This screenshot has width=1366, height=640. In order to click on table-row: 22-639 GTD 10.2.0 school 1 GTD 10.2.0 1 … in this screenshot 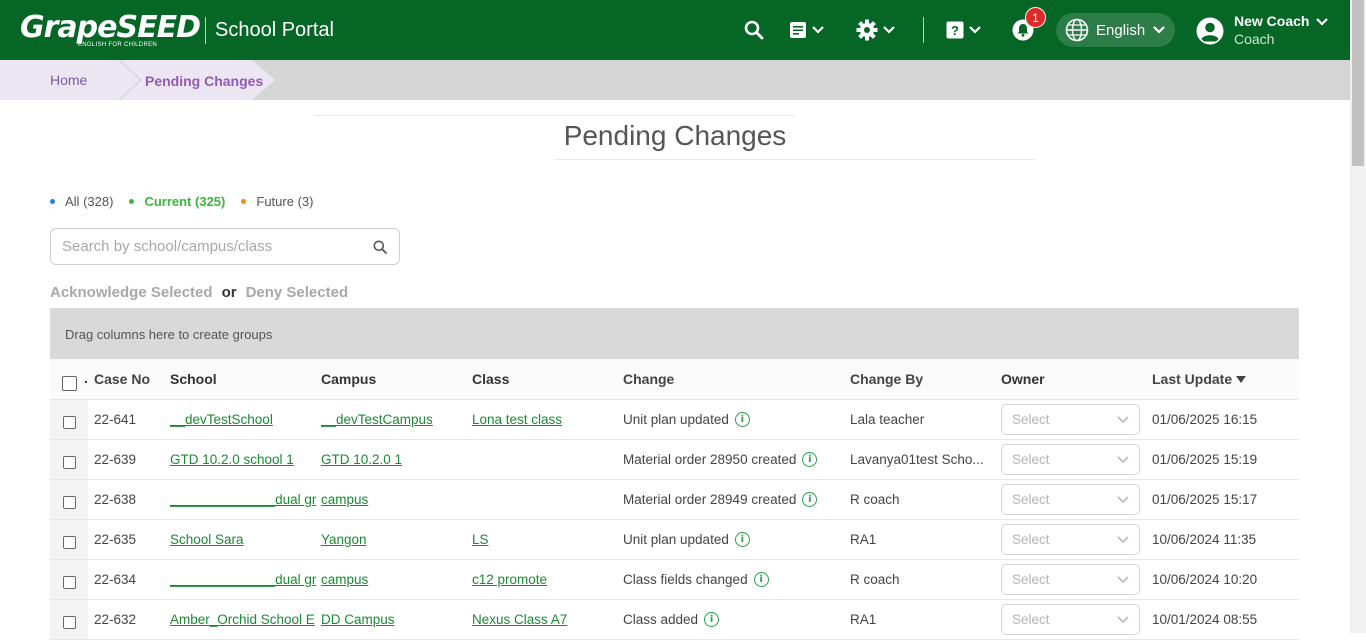, I will do `click(674, 460)`.